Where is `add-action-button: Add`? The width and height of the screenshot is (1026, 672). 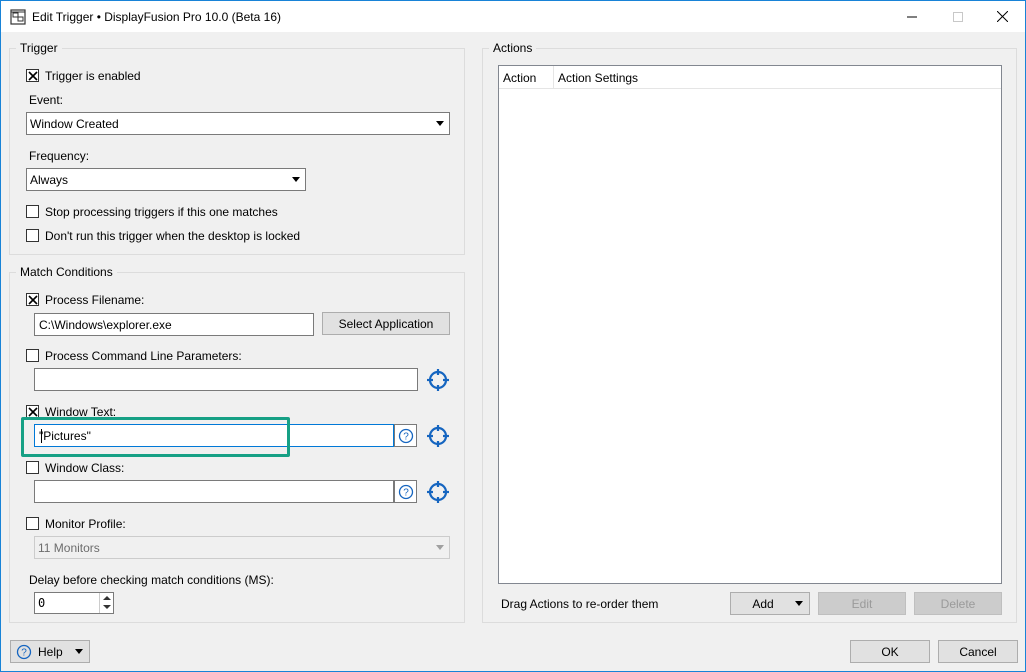 add-action-button: Add is located at coordinates (770, 603).